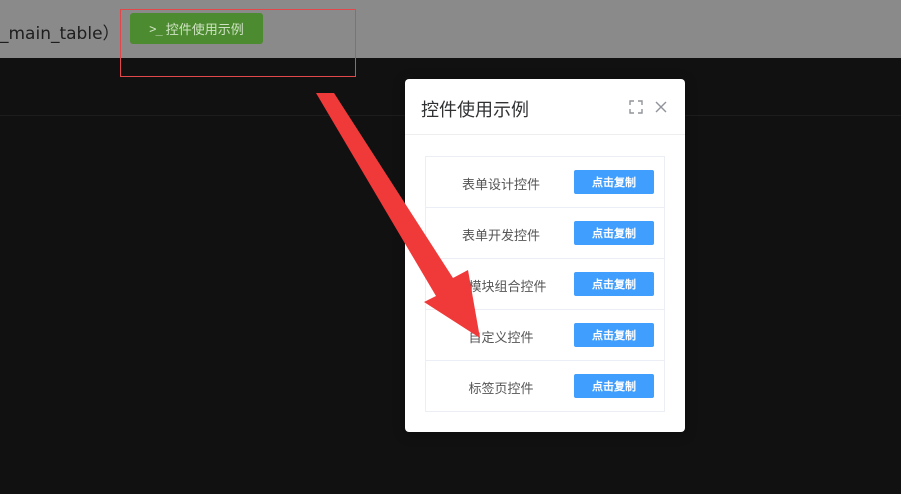 This screenshot has width=901, height=494. What do you see at coordinates (545, 386) in the screenshot?
I see `list-item: 标签页控件 点击复制` at bounding box center [545, 386].